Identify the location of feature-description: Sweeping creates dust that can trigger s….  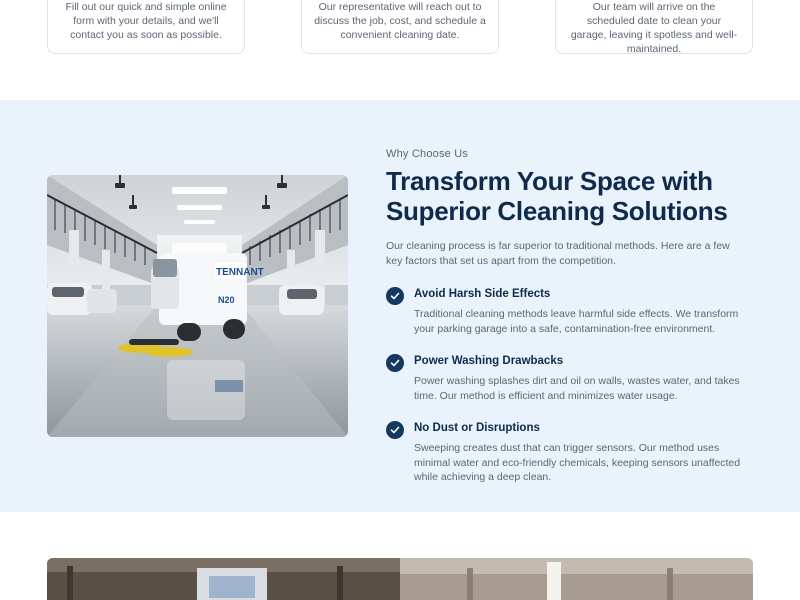
(577, 462).